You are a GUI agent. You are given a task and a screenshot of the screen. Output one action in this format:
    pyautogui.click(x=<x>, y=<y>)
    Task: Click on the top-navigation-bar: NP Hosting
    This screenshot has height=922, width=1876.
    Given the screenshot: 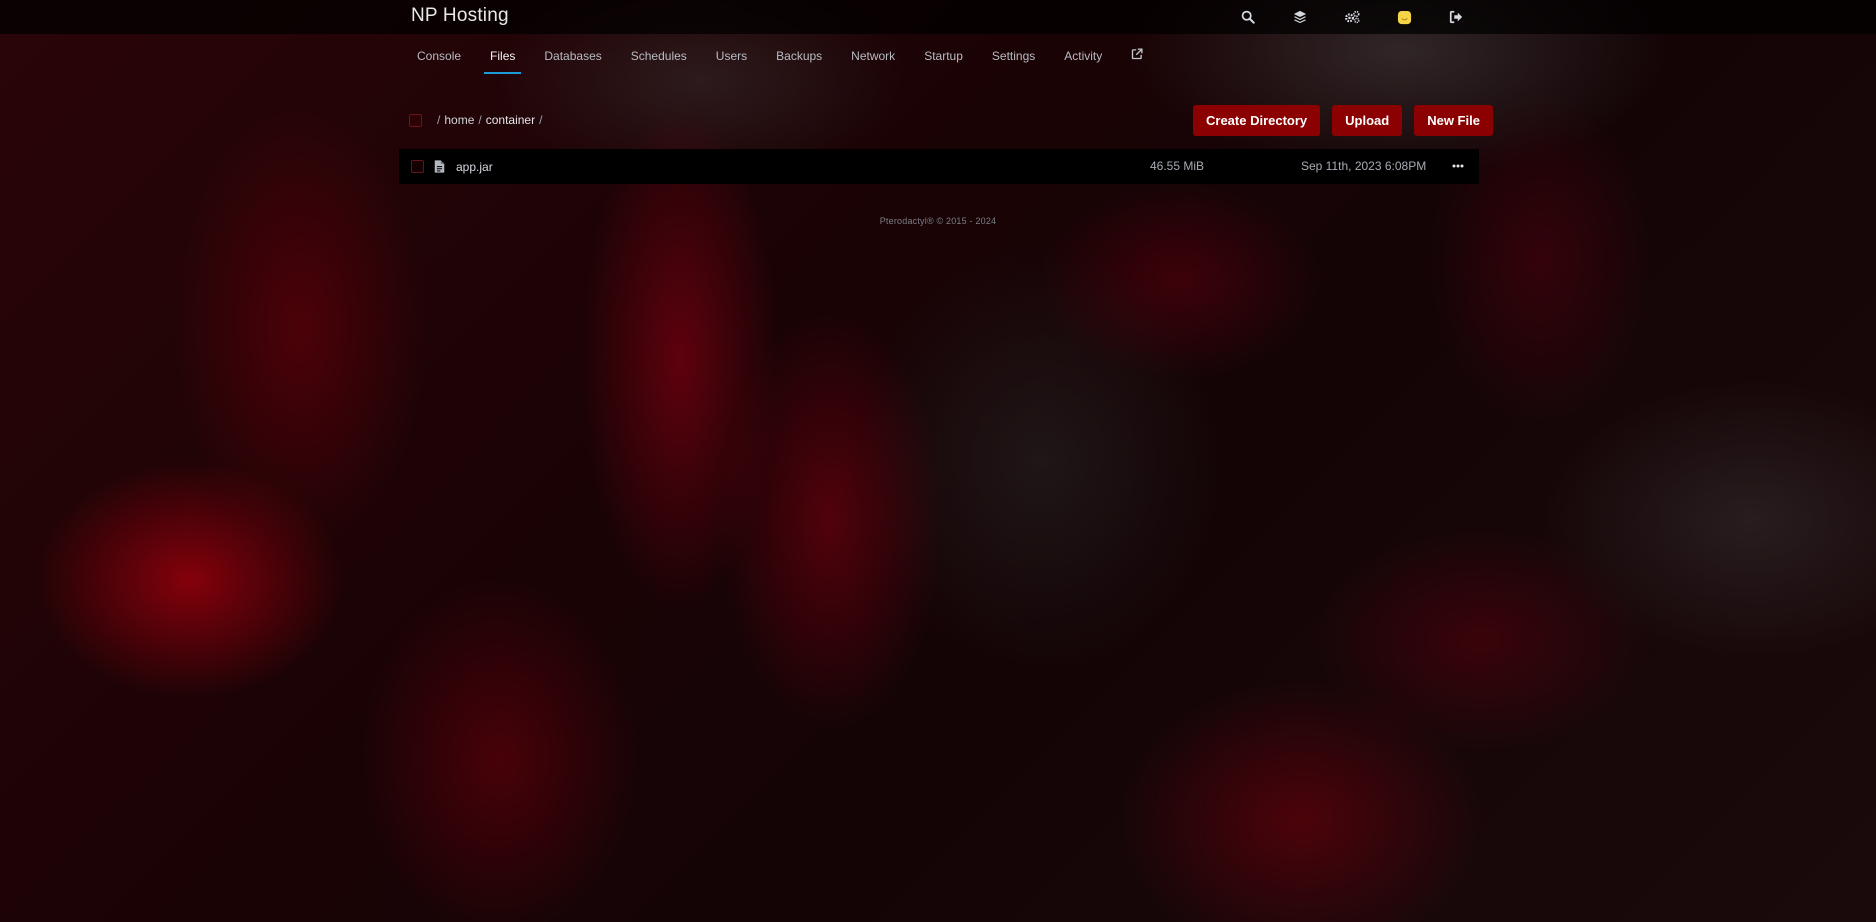 What is the action you would take?
    pyautogui.click(x=938, y=17)
    